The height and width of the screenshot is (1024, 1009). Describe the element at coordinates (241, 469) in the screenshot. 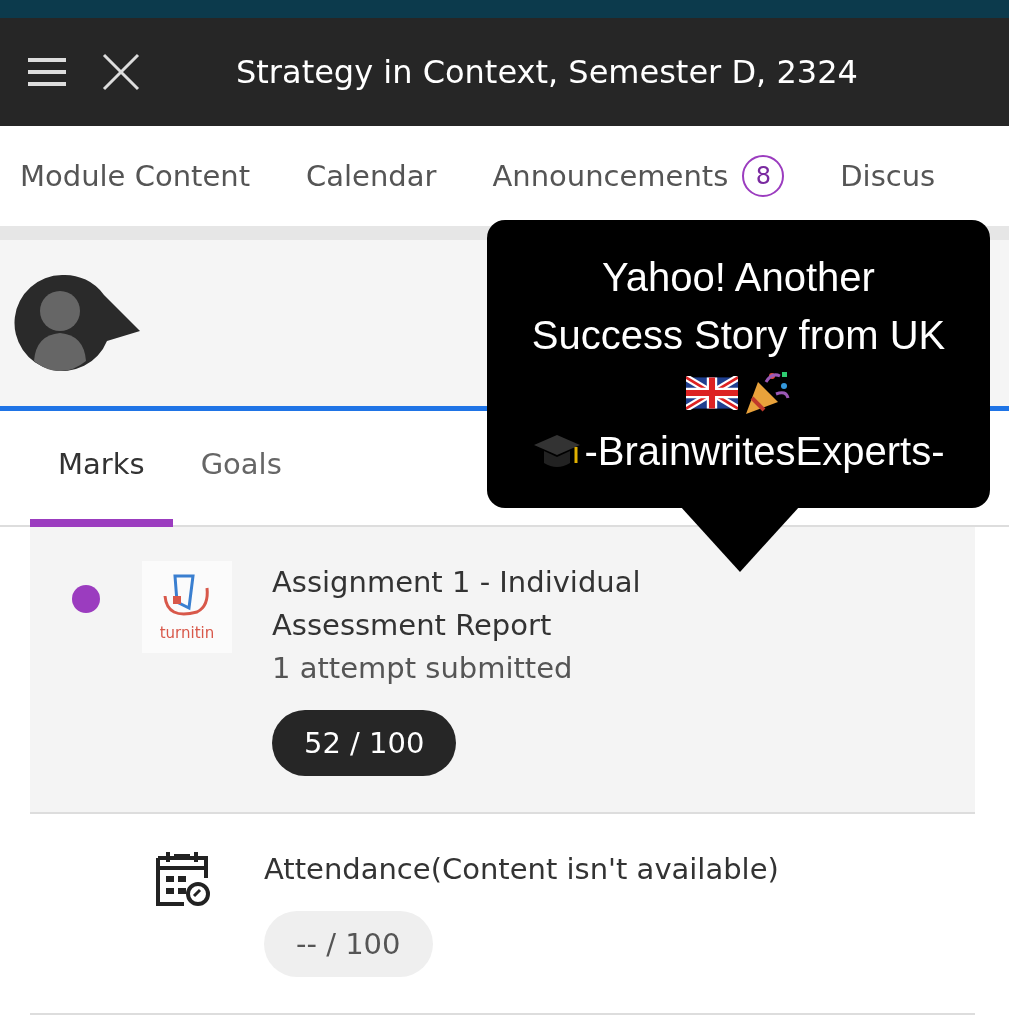

I see `marks-tab: Goals` at that location.